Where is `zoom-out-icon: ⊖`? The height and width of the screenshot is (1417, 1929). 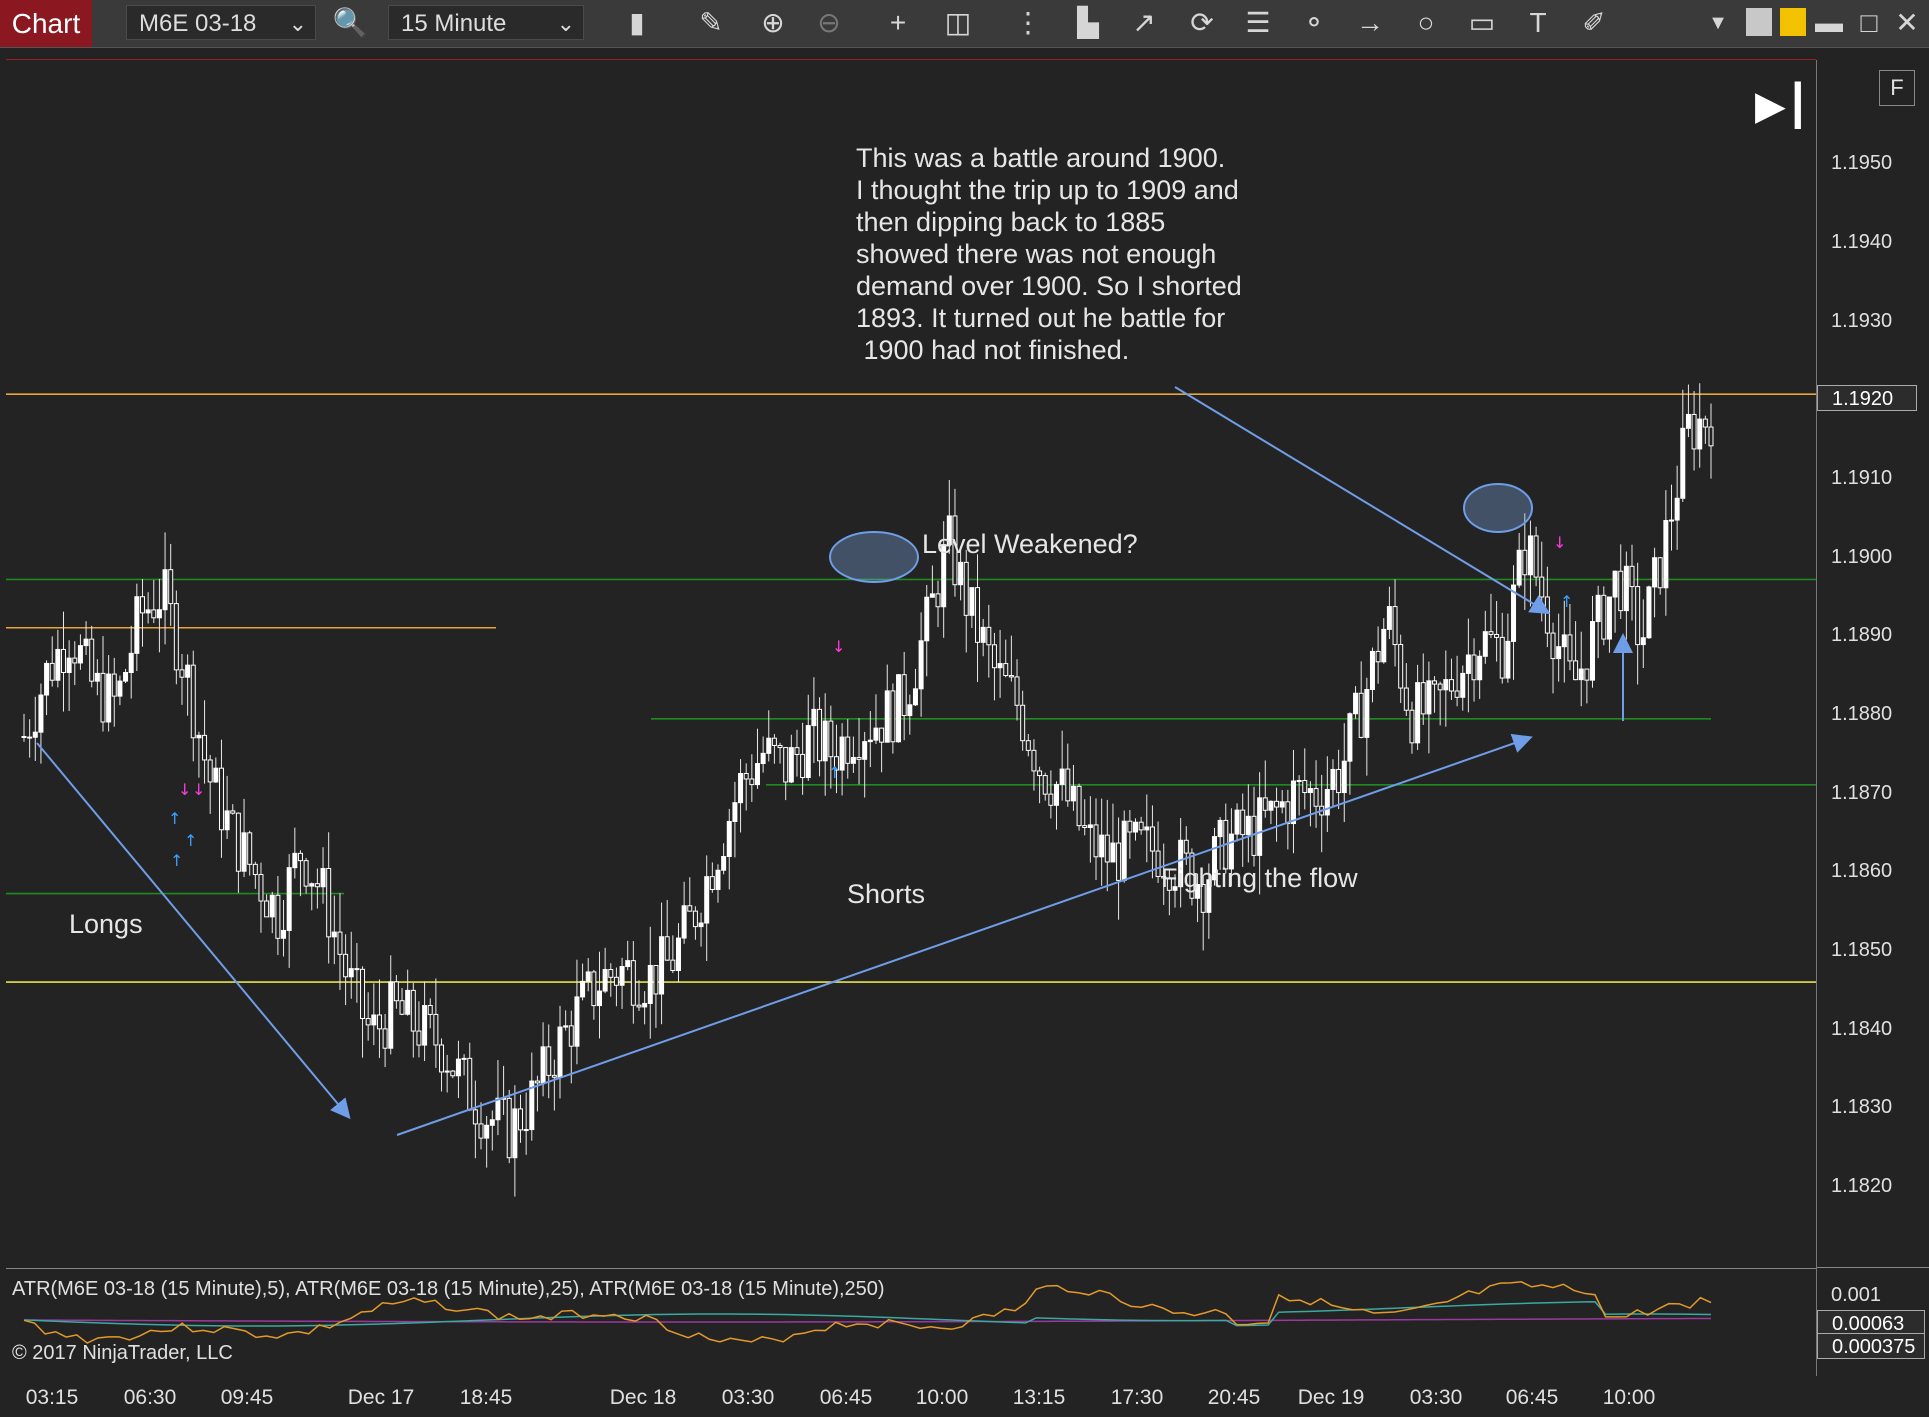
zoom-out-icon: ⊖ is located at coordinates (829, 23).